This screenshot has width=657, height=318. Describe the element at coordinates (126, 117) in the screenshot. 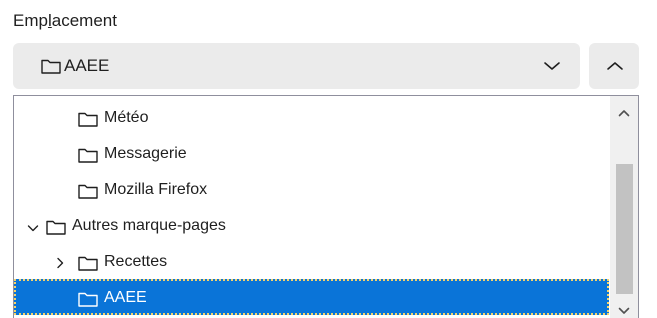

I see `tree-item-label: Météo` at that location.